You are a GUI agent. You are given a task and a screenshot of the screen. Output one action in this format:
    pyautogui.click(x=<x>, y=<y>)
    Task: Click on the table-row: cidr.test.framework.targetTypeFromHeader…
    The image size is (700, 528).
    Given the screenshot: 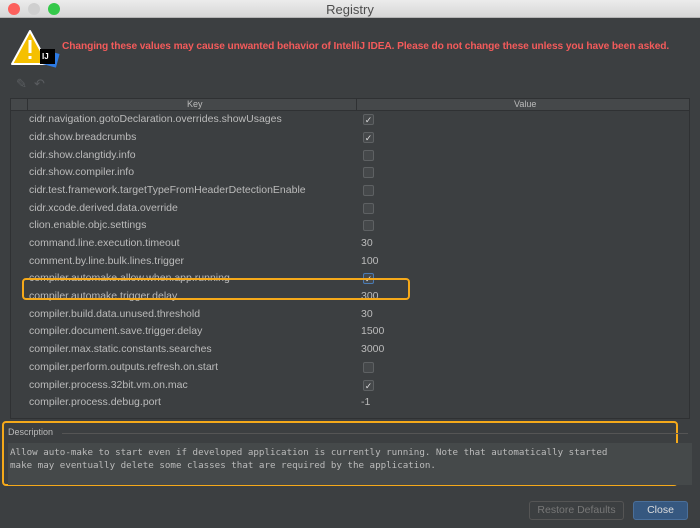 What is the action you would take?
    pyautogui.click(x=350, y=191)
    